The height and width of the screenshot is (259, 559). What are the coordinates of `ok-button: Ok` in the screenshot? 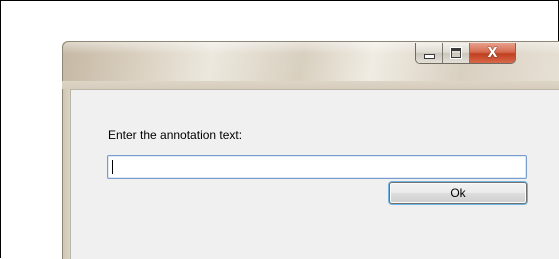 It's located at (458, 193).